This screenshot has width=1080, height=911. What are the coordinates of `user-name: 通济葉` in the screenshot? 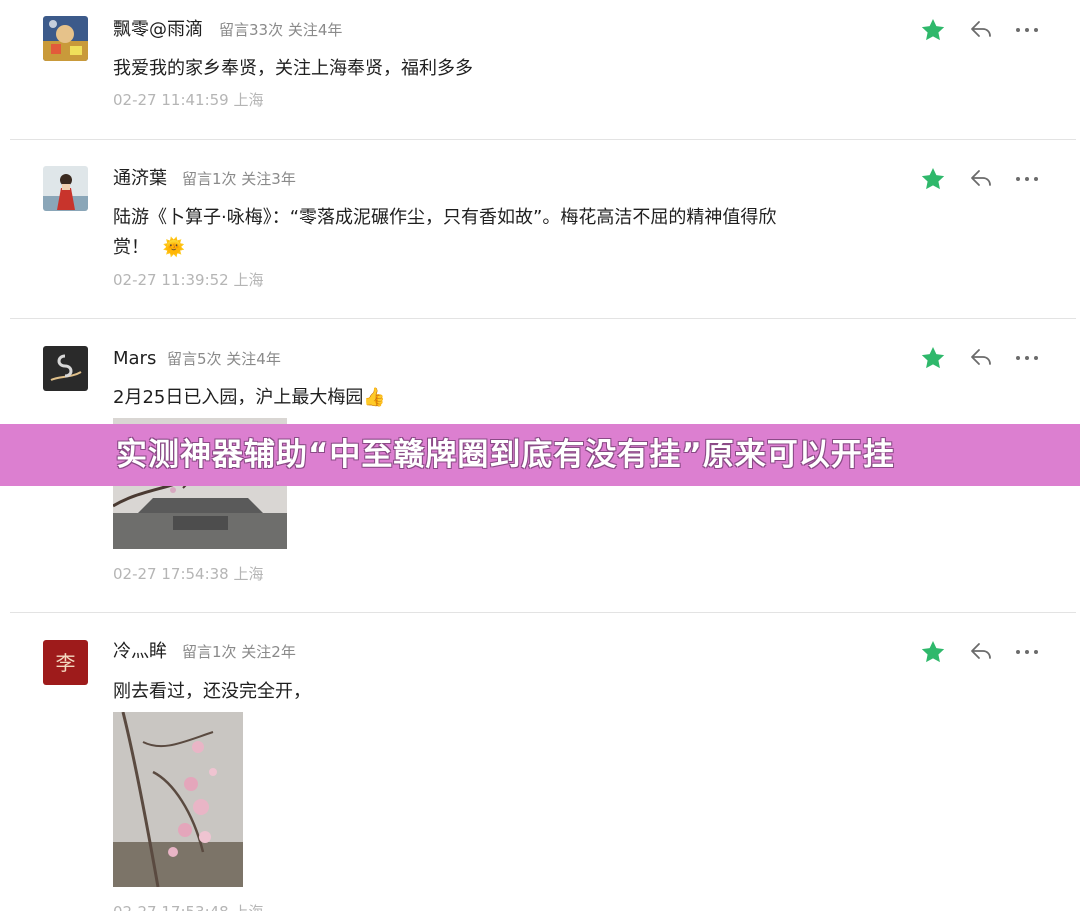 It's located at (140, 179).